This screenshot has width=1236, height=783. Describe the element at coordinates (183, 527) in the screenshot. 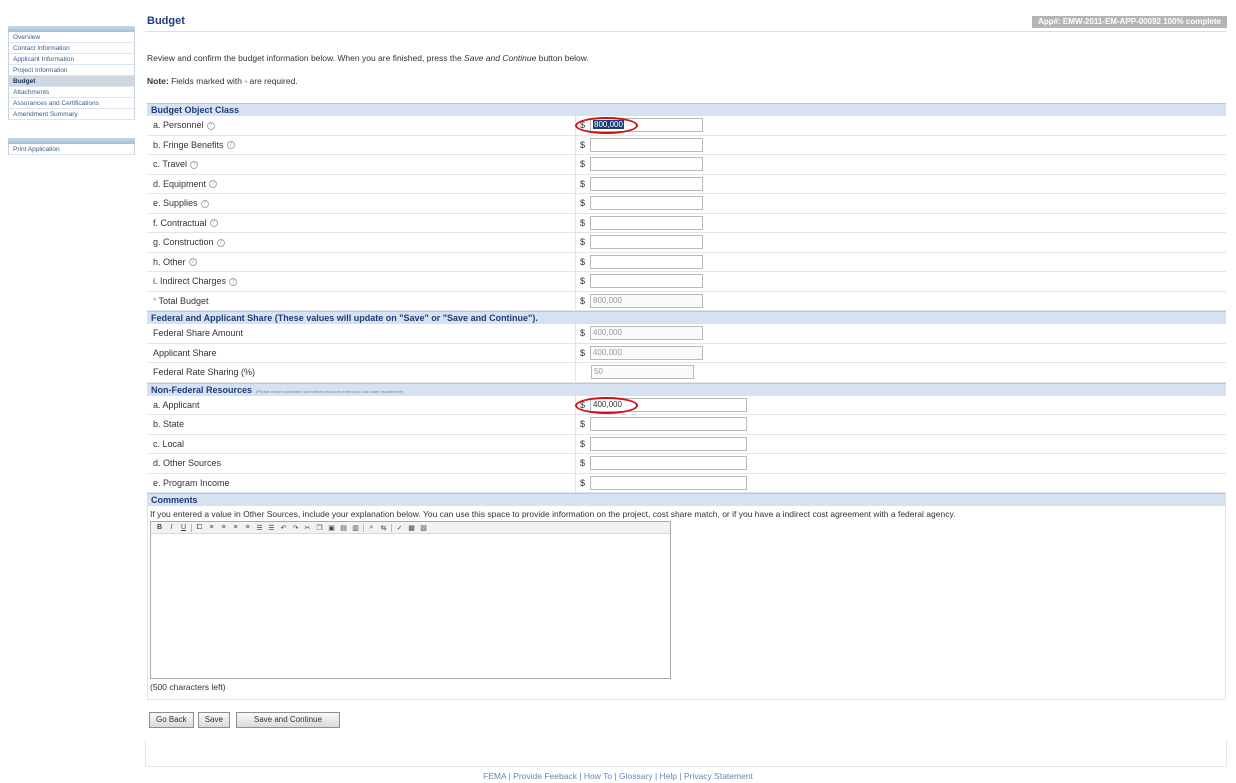

I see `underline-button: U` at that location.